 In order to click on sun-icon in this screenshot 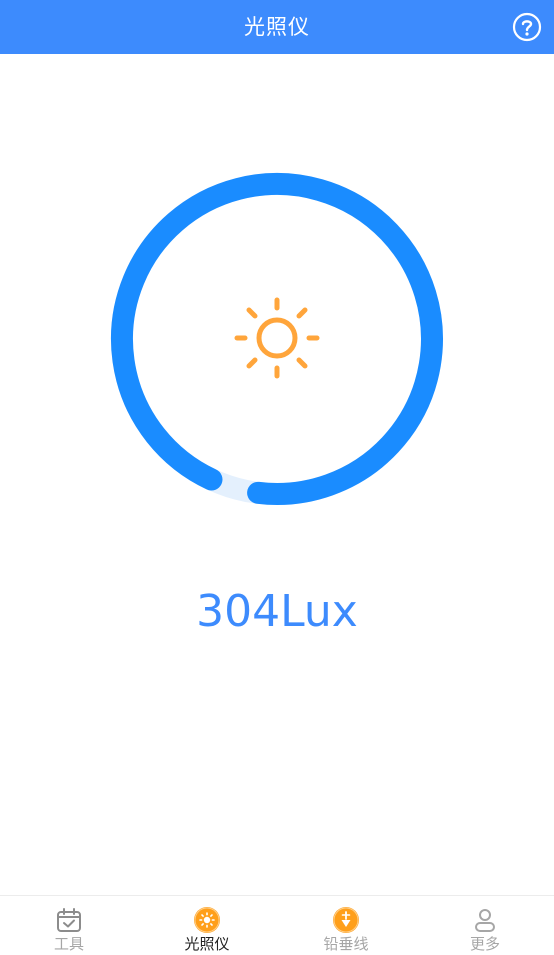, I will do `click(277, 338)`.